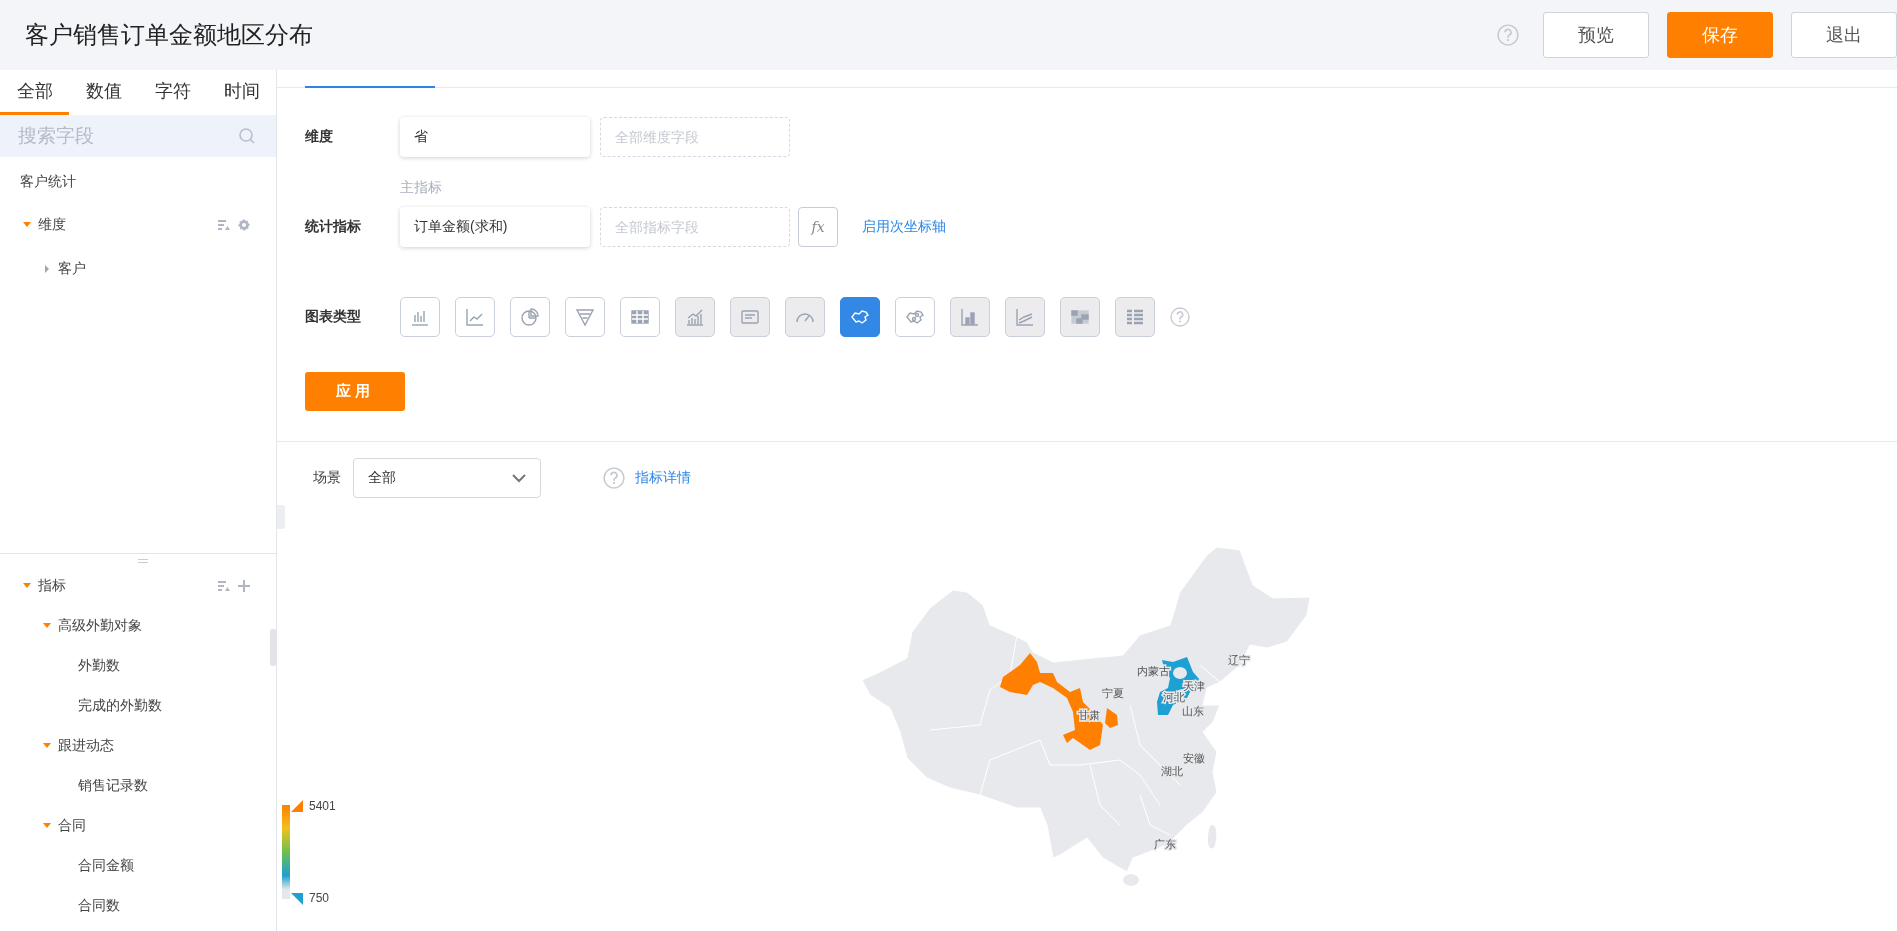 This screenshot has width=1897, height=931. What do you see at coordinates (1596, 35) in the screenshot?
I see `header-button: 预览` at bounding box center [1596, 35].